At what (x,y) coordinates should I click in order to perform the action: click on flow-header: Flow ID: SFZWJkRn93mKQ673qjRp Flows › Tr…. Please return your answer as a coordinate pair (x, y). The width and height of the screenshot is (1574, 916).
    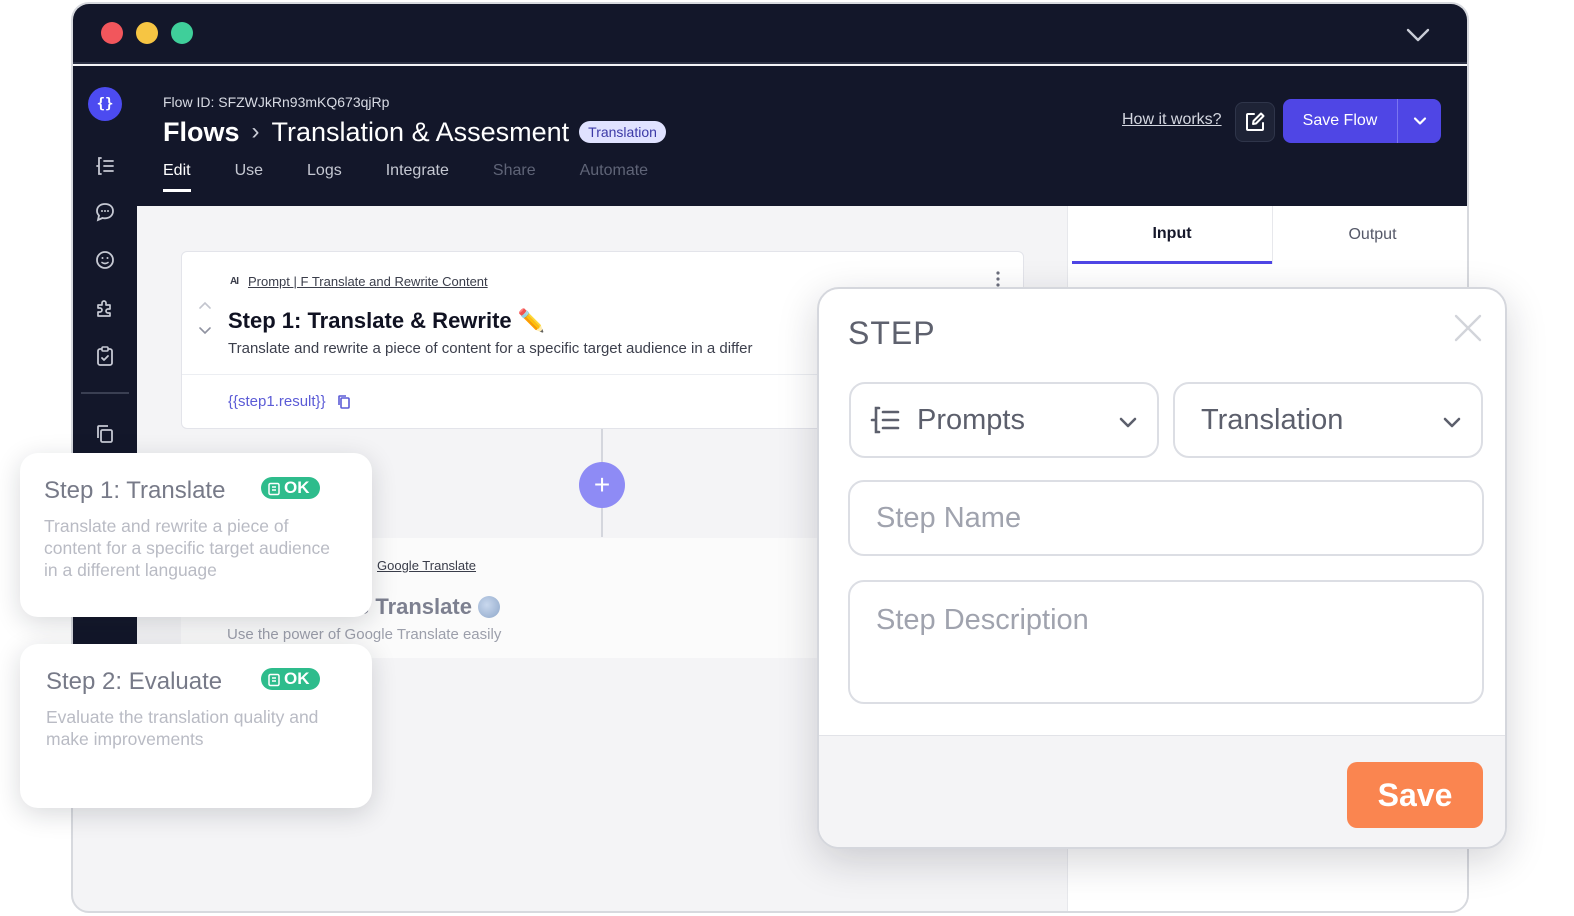
    Looking at the image, I should click on (802, 136).